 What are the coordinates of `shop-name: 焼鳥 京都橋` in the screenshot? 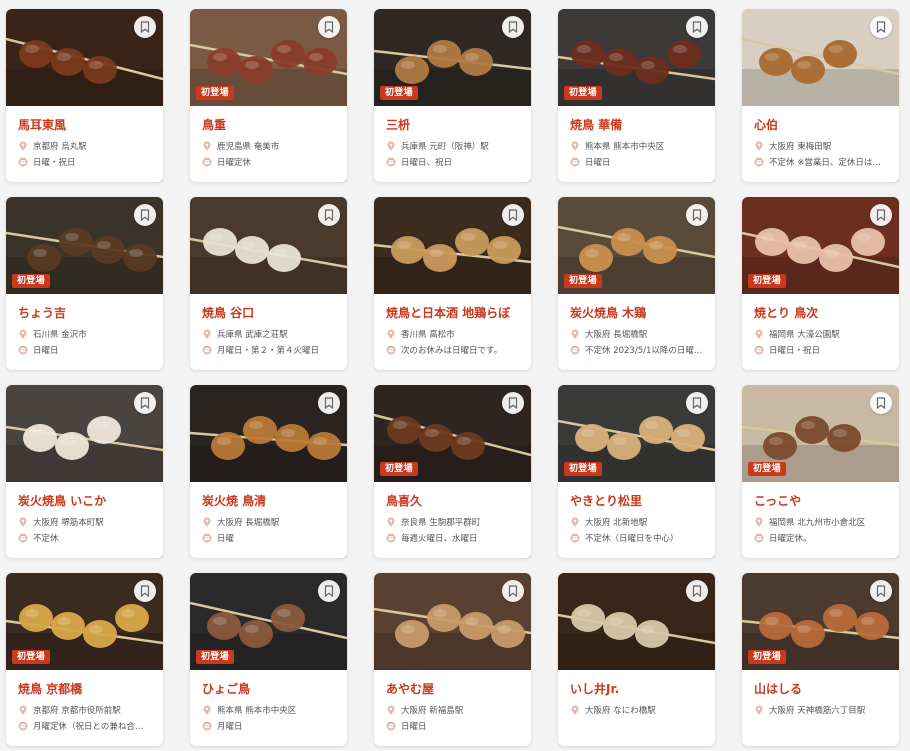 It's located at (84, 688).